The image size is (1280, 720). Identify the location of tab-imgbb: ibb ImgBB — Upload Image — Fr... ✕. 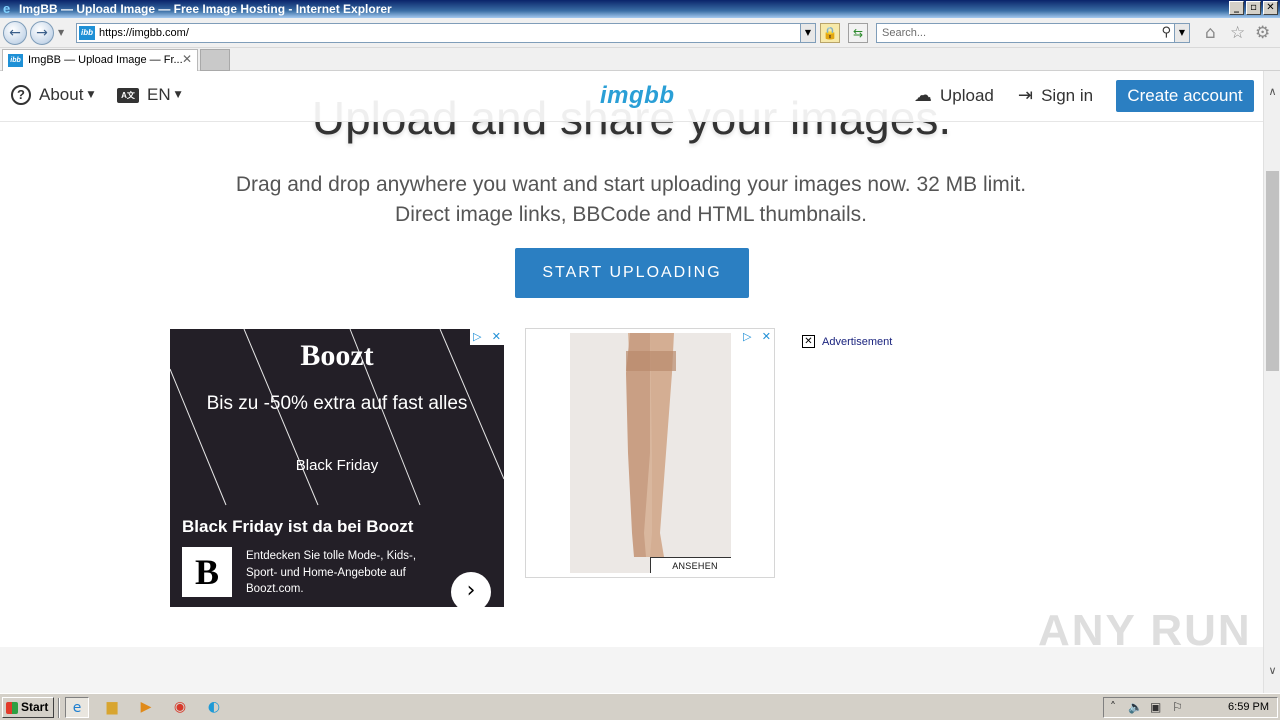
(100, 60).